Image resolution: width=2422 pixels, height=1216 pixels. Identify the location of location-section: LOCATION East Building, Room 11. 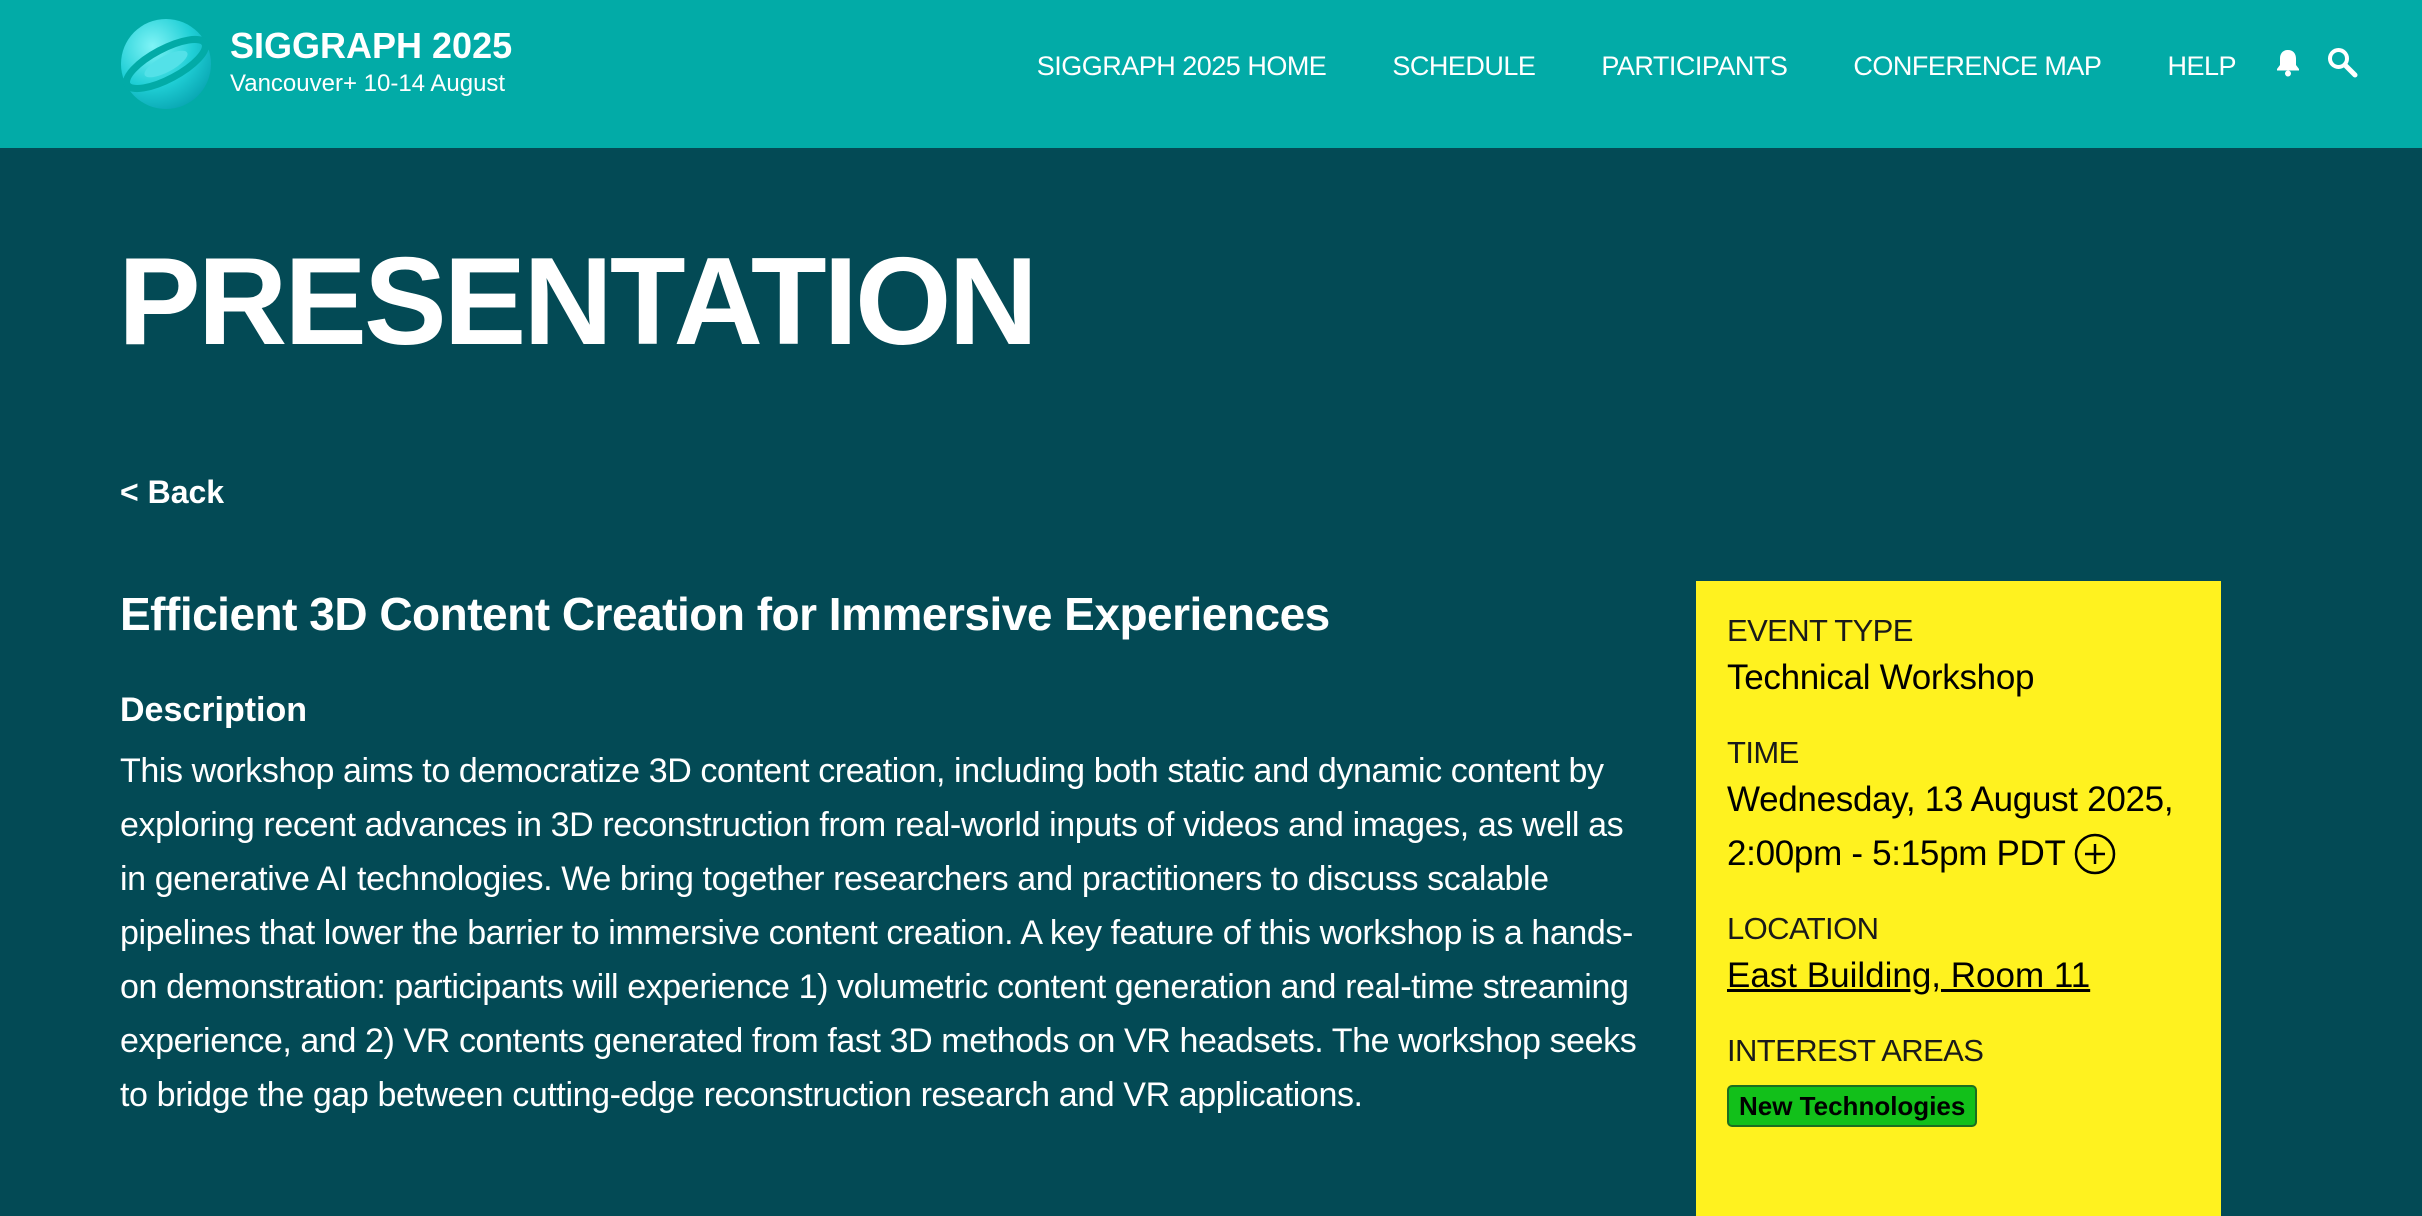
(1959, 956).